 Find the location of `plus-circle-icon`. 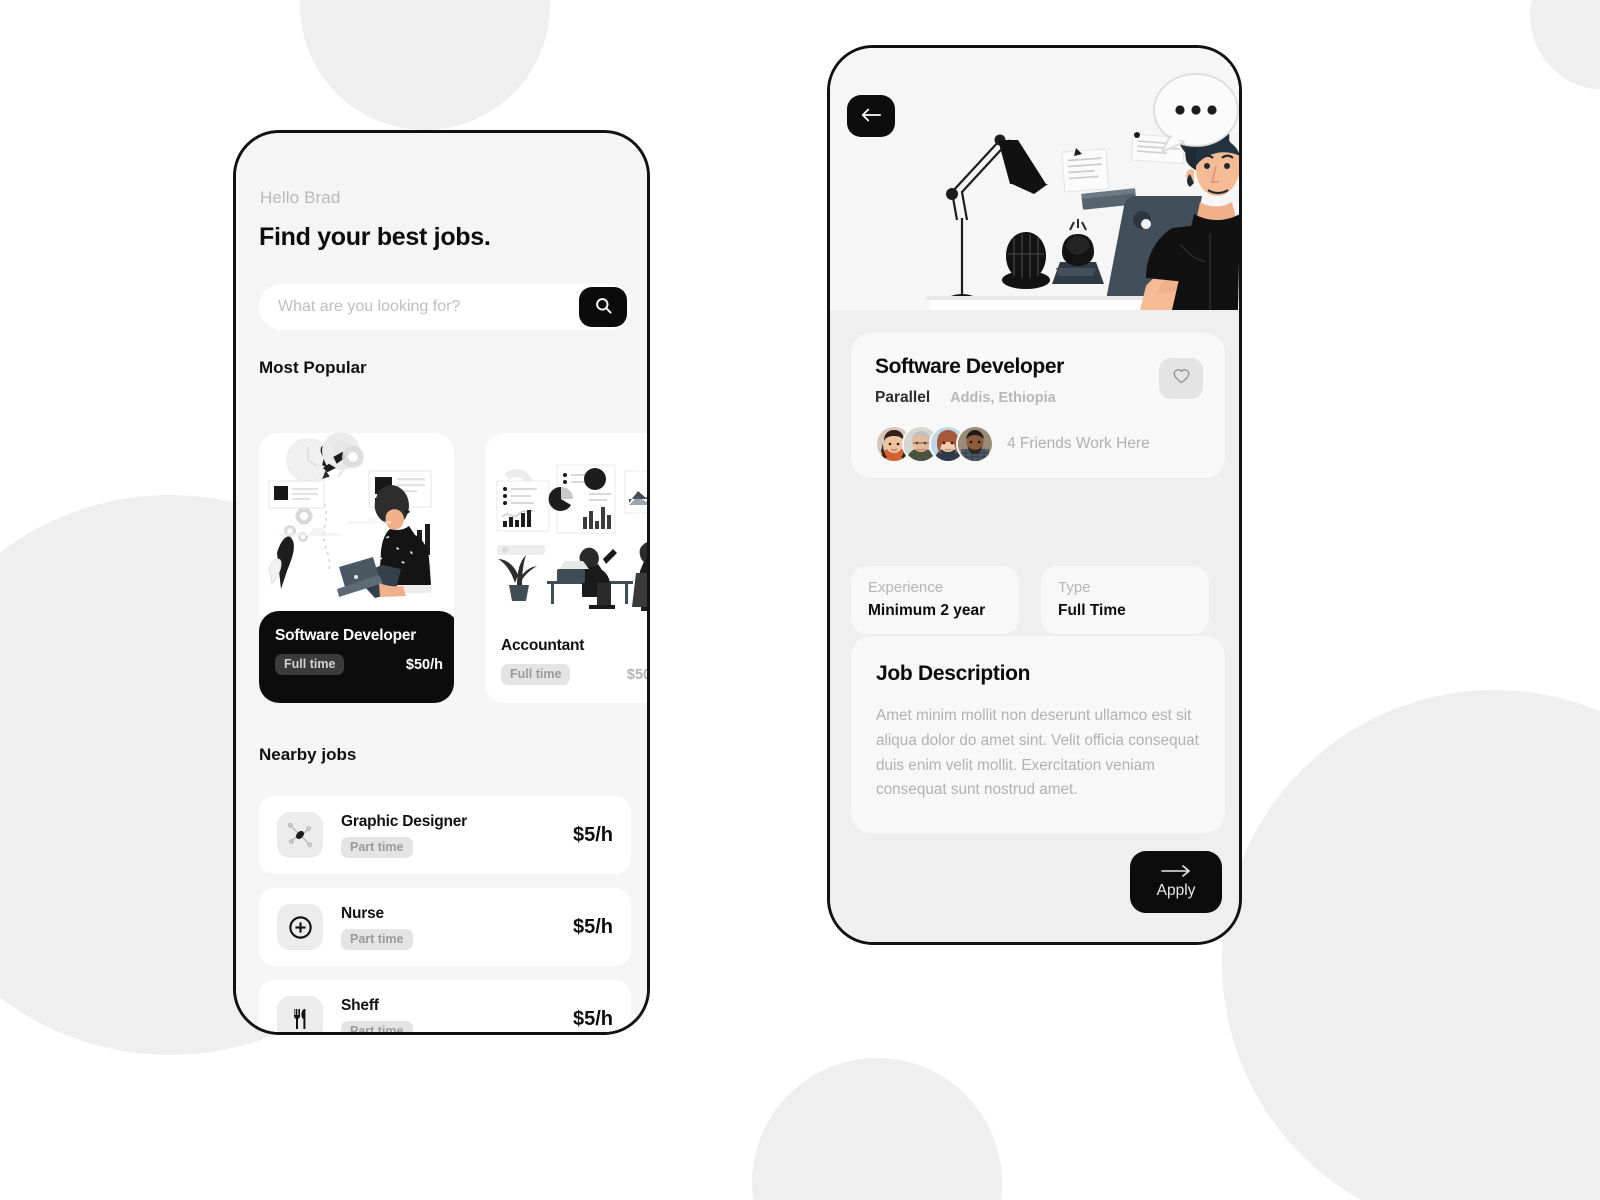

plus-circle-icon is located at coordinates (300, 927).